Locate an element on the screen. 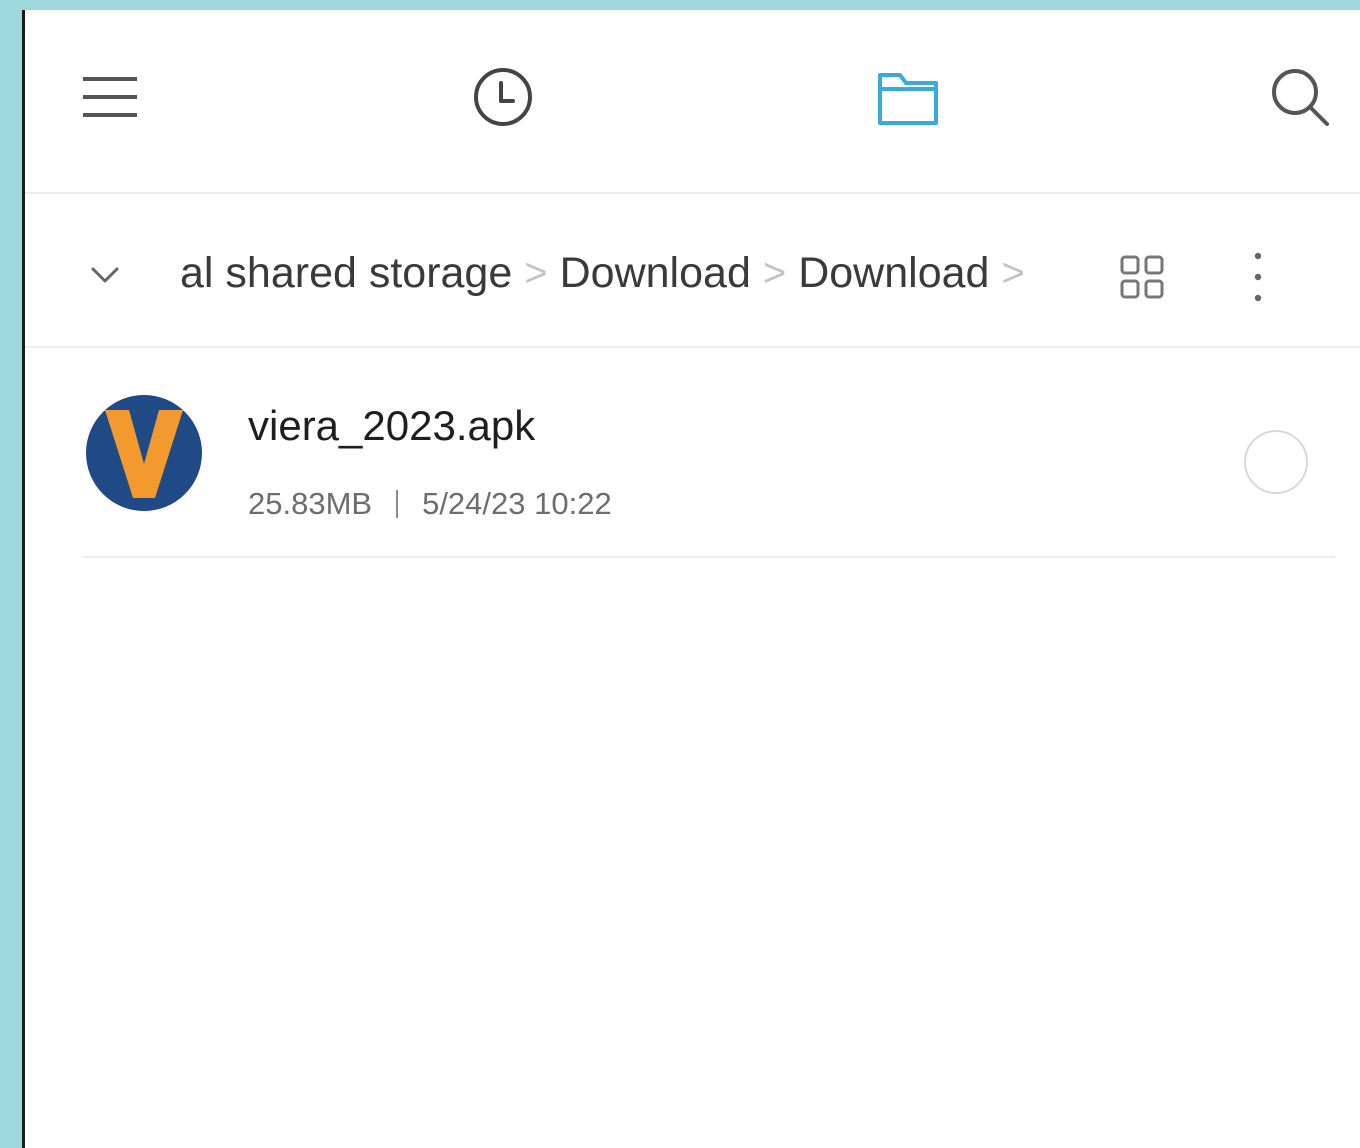  file-name: viera_2023.apk is located at coordinates (392, 425).